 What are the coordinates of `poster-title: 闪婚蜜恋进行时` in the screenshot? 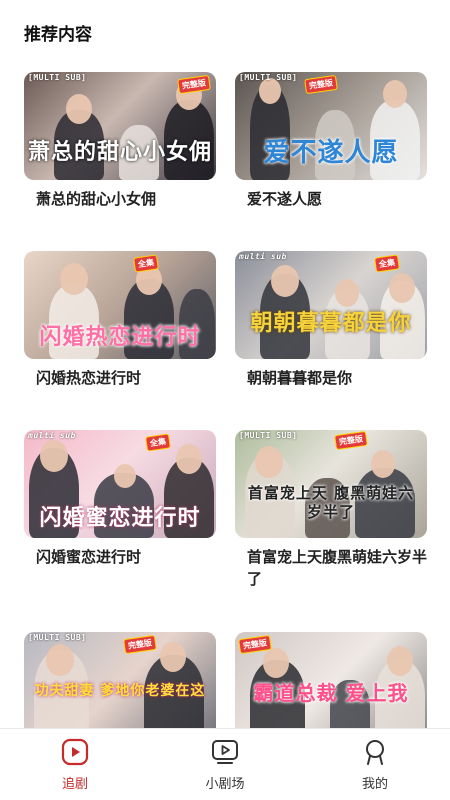 It's located at (120, 518).